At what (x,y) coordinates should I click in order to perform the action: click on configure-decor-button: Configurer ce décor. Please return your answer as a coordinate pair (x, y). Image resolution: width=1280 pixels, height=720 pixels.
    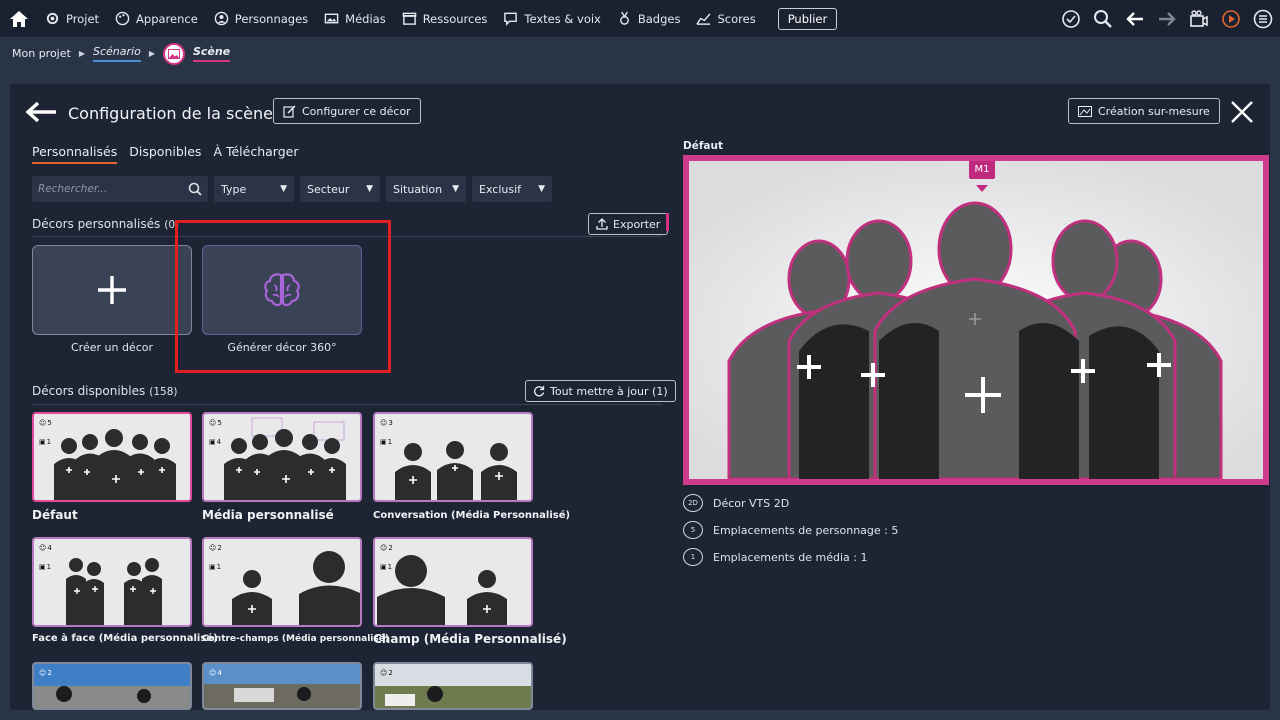
    Looking at the image, I should click on (347, 111).